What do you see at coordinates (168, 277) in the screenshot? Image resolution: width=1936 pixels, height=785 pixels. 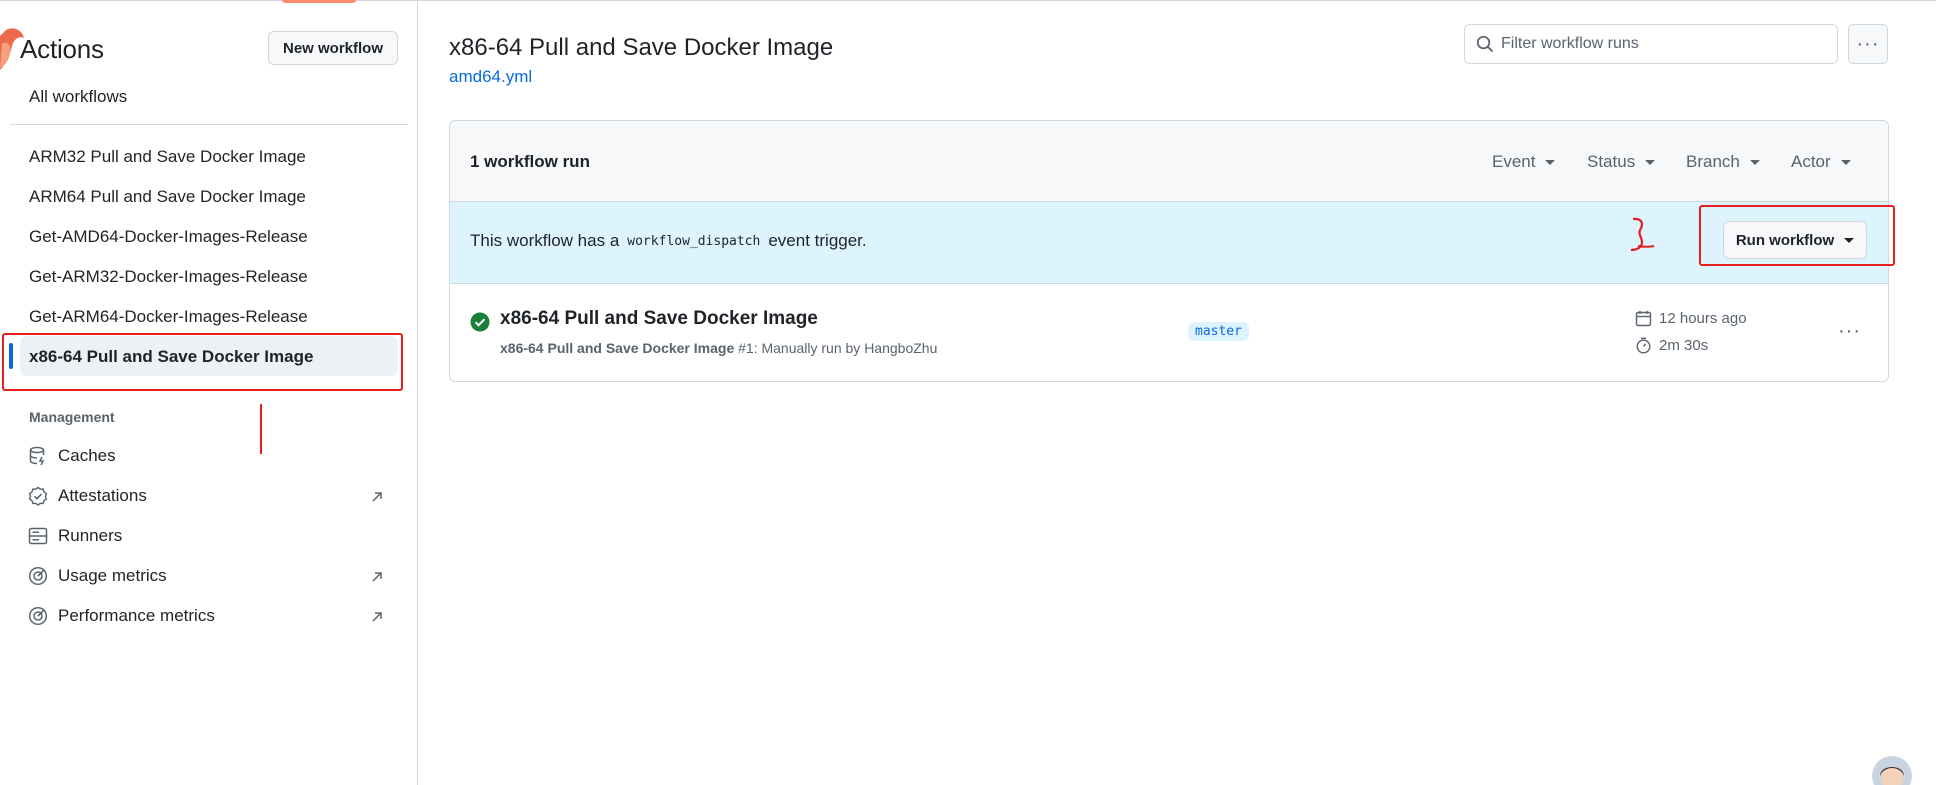 I see `sidebar-item-workflow: Get-ARM32-Docker-Images-Release` at bounding box center [168, 277].